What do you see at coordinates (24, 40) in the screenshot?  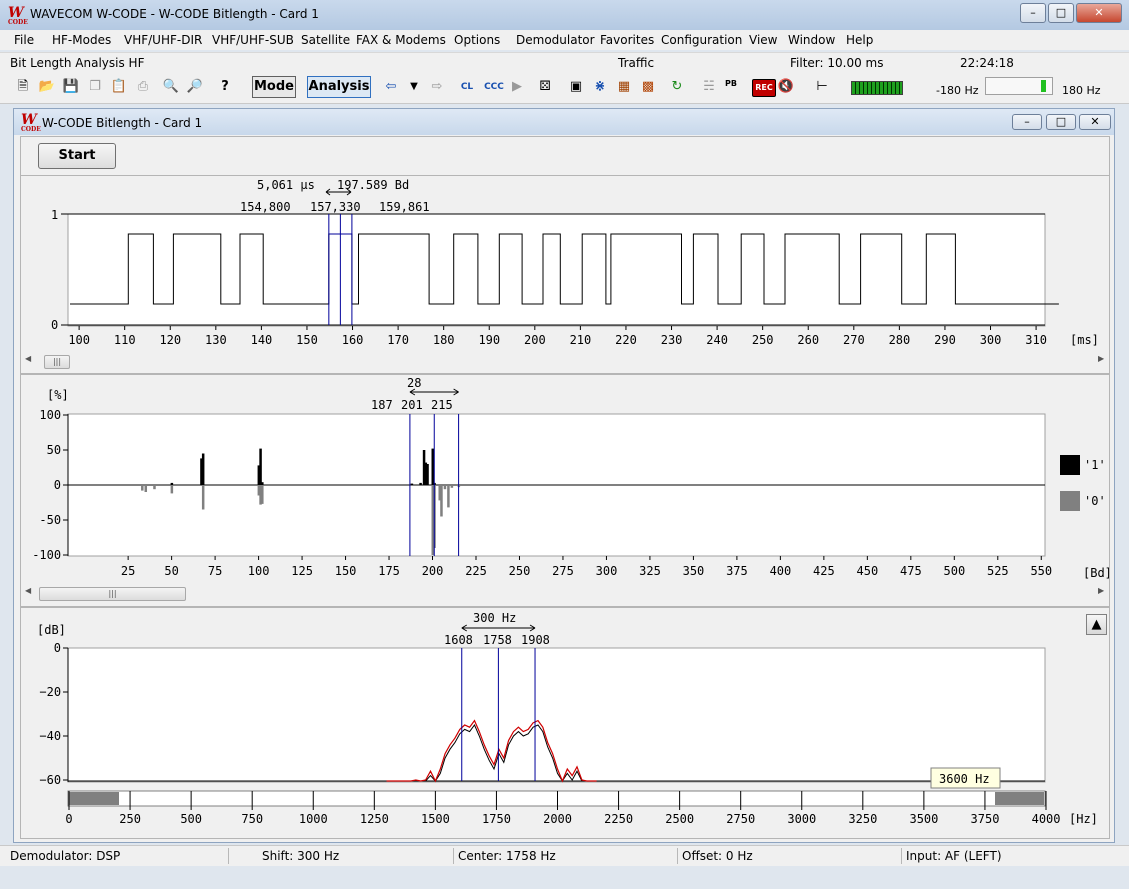 I see `menu-file: File` at bounding box center [24, 40].